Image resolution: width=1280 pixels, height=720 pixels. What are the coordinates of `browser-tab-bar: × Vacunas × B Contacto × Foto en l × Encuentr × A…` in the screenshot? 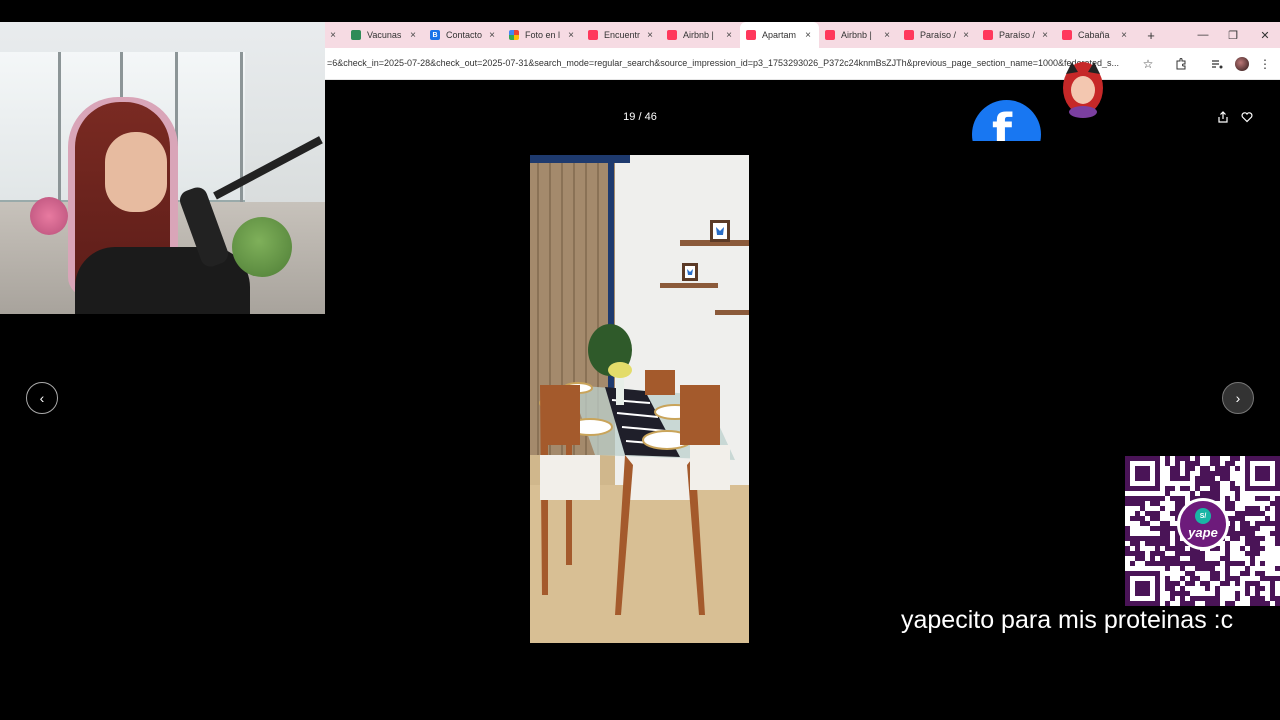 It's located at (802, 35).